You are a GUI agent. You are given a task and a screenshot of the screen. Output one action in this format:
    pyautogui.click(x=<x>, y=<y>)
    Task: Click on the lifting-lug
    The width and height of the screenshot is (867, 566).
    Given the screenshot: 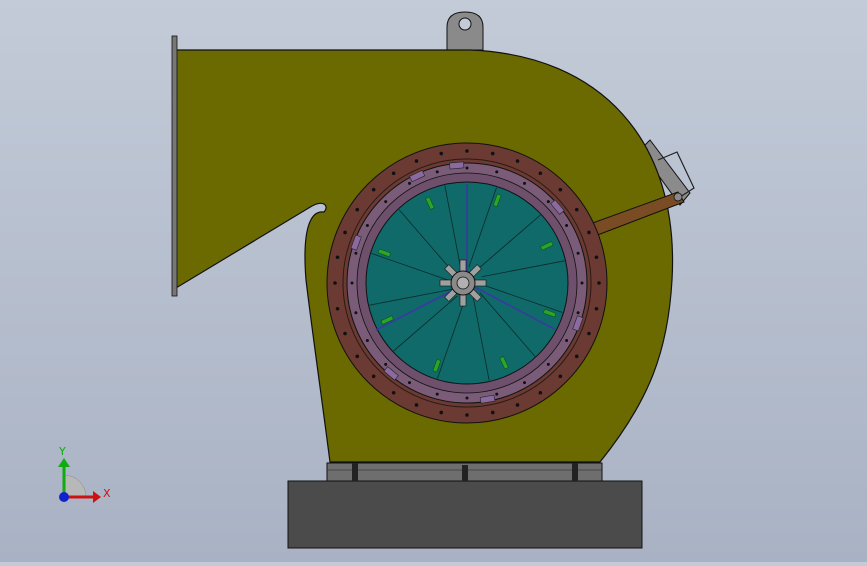 What is the action you would take?
    pyautogui.click(x=465, y=31)
    